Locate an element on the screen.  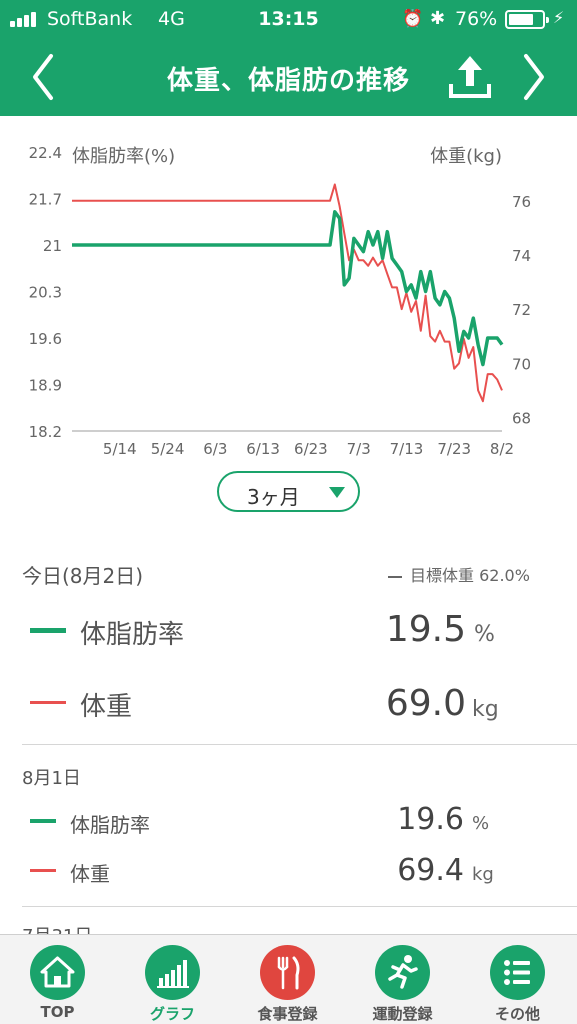
range-selector: 3ヶ月 is located at coordinates (288, 491).